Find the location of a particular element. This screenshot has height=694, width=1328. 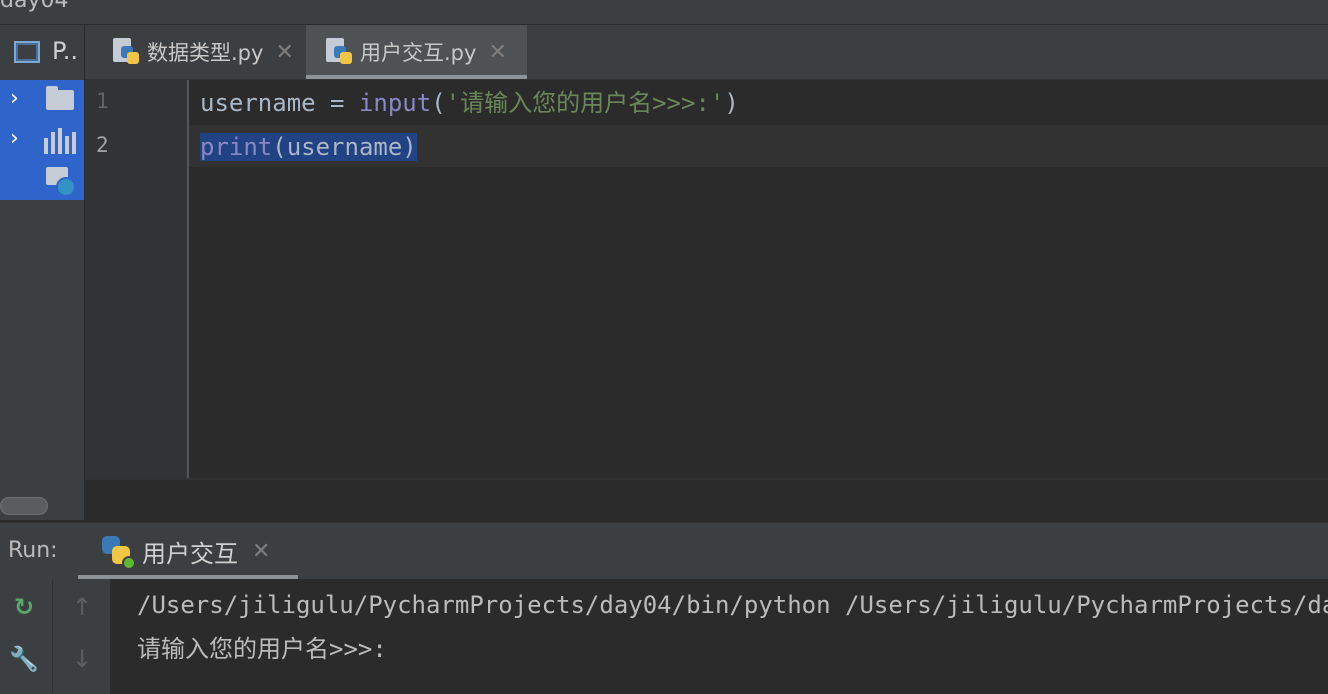

tab-label: 数据类型.py is located at coordinates (205, 53).